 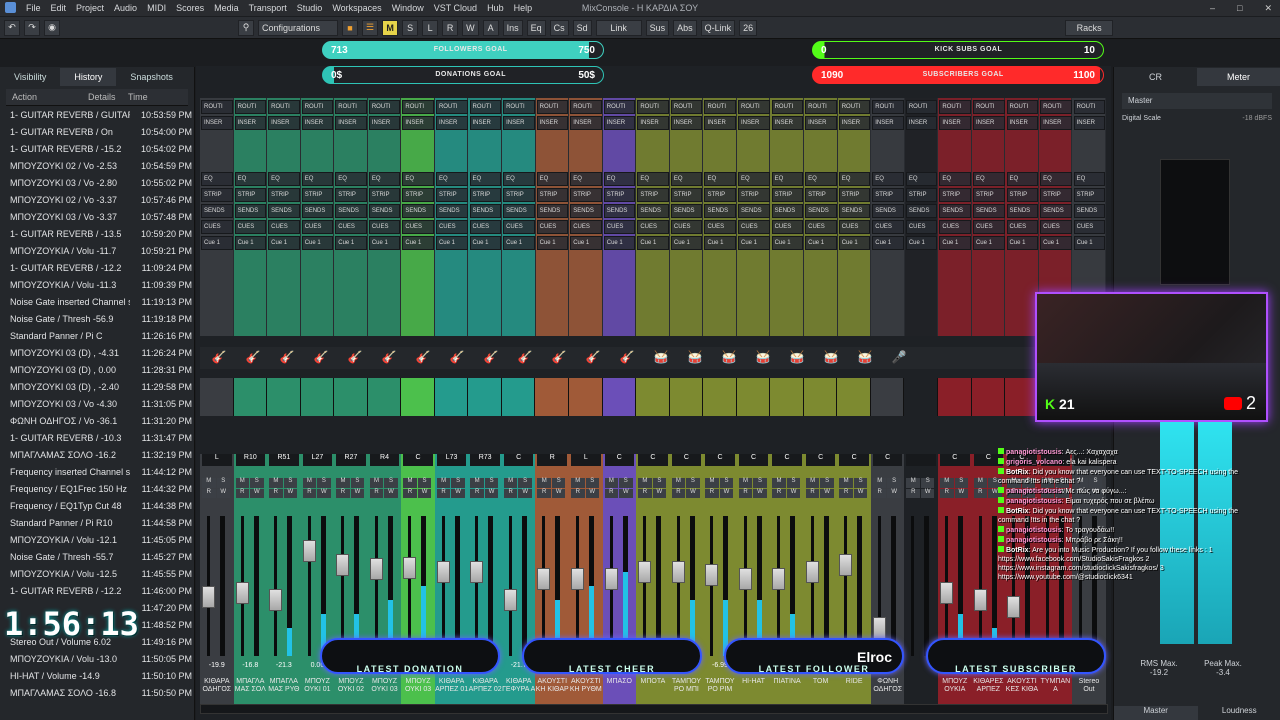 I want to click on tab-visibility: Visibility, so click(x=30, y=77).